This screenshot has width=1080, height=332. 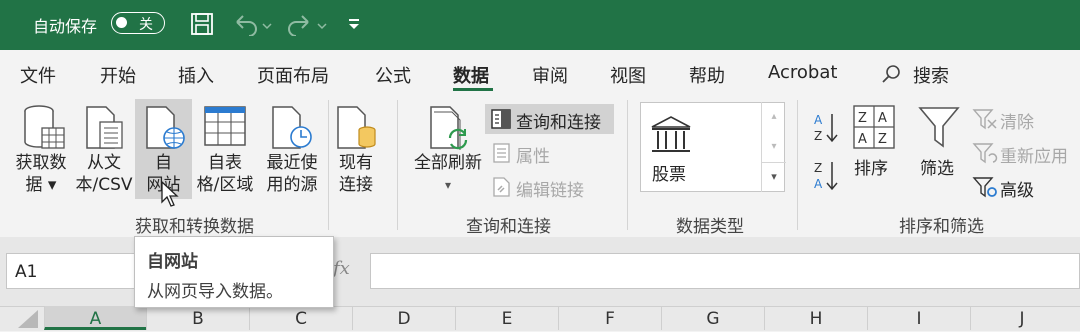 I want to click on from-text-label-1: 从文, so click(x=104, y=163).